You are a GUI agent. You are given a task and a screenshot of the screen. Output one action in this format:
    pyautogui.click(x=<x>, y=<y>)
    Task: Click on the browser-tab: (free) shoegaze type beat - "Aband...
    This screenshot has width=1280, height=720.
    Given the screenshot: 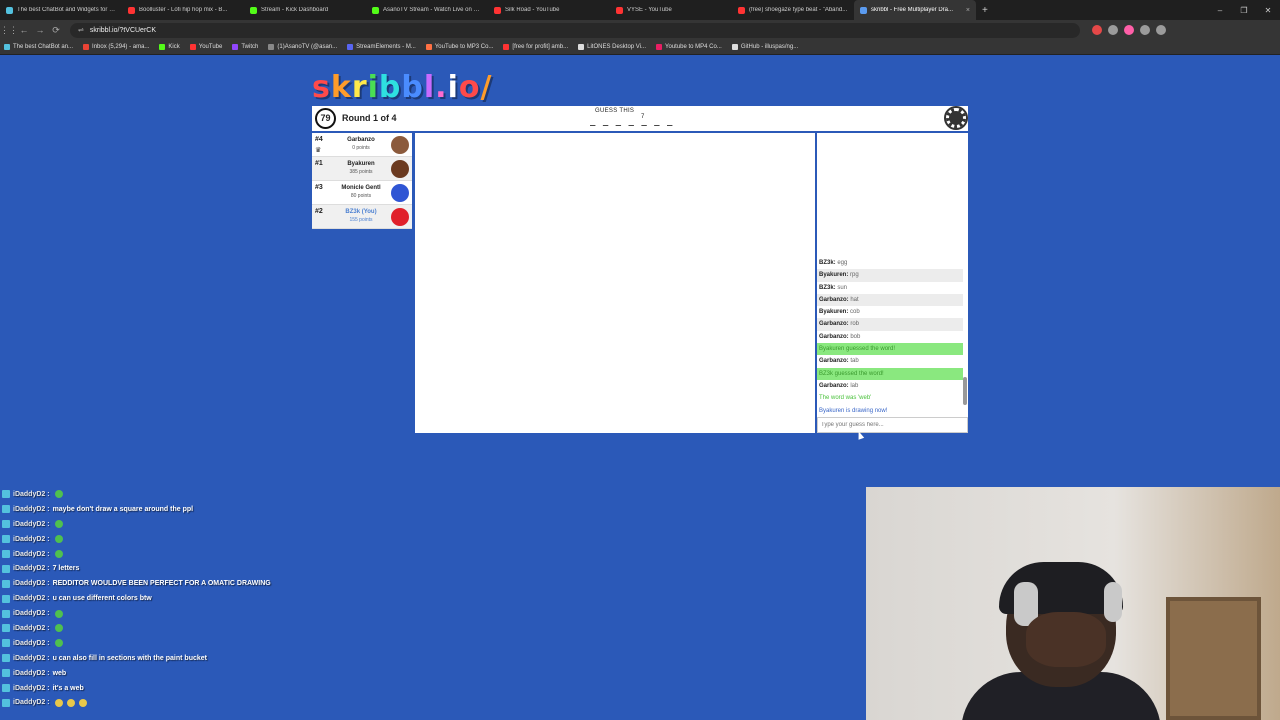 What is the action you would take?
    pyautogui.click(x=793, y=10)
    